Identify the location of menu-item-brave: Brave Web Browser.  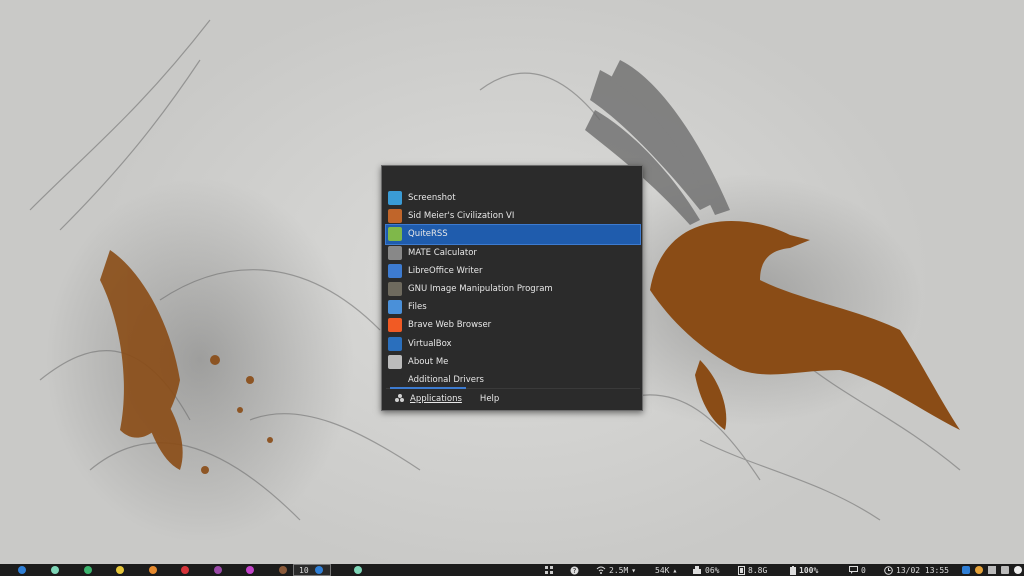
(513, 325).